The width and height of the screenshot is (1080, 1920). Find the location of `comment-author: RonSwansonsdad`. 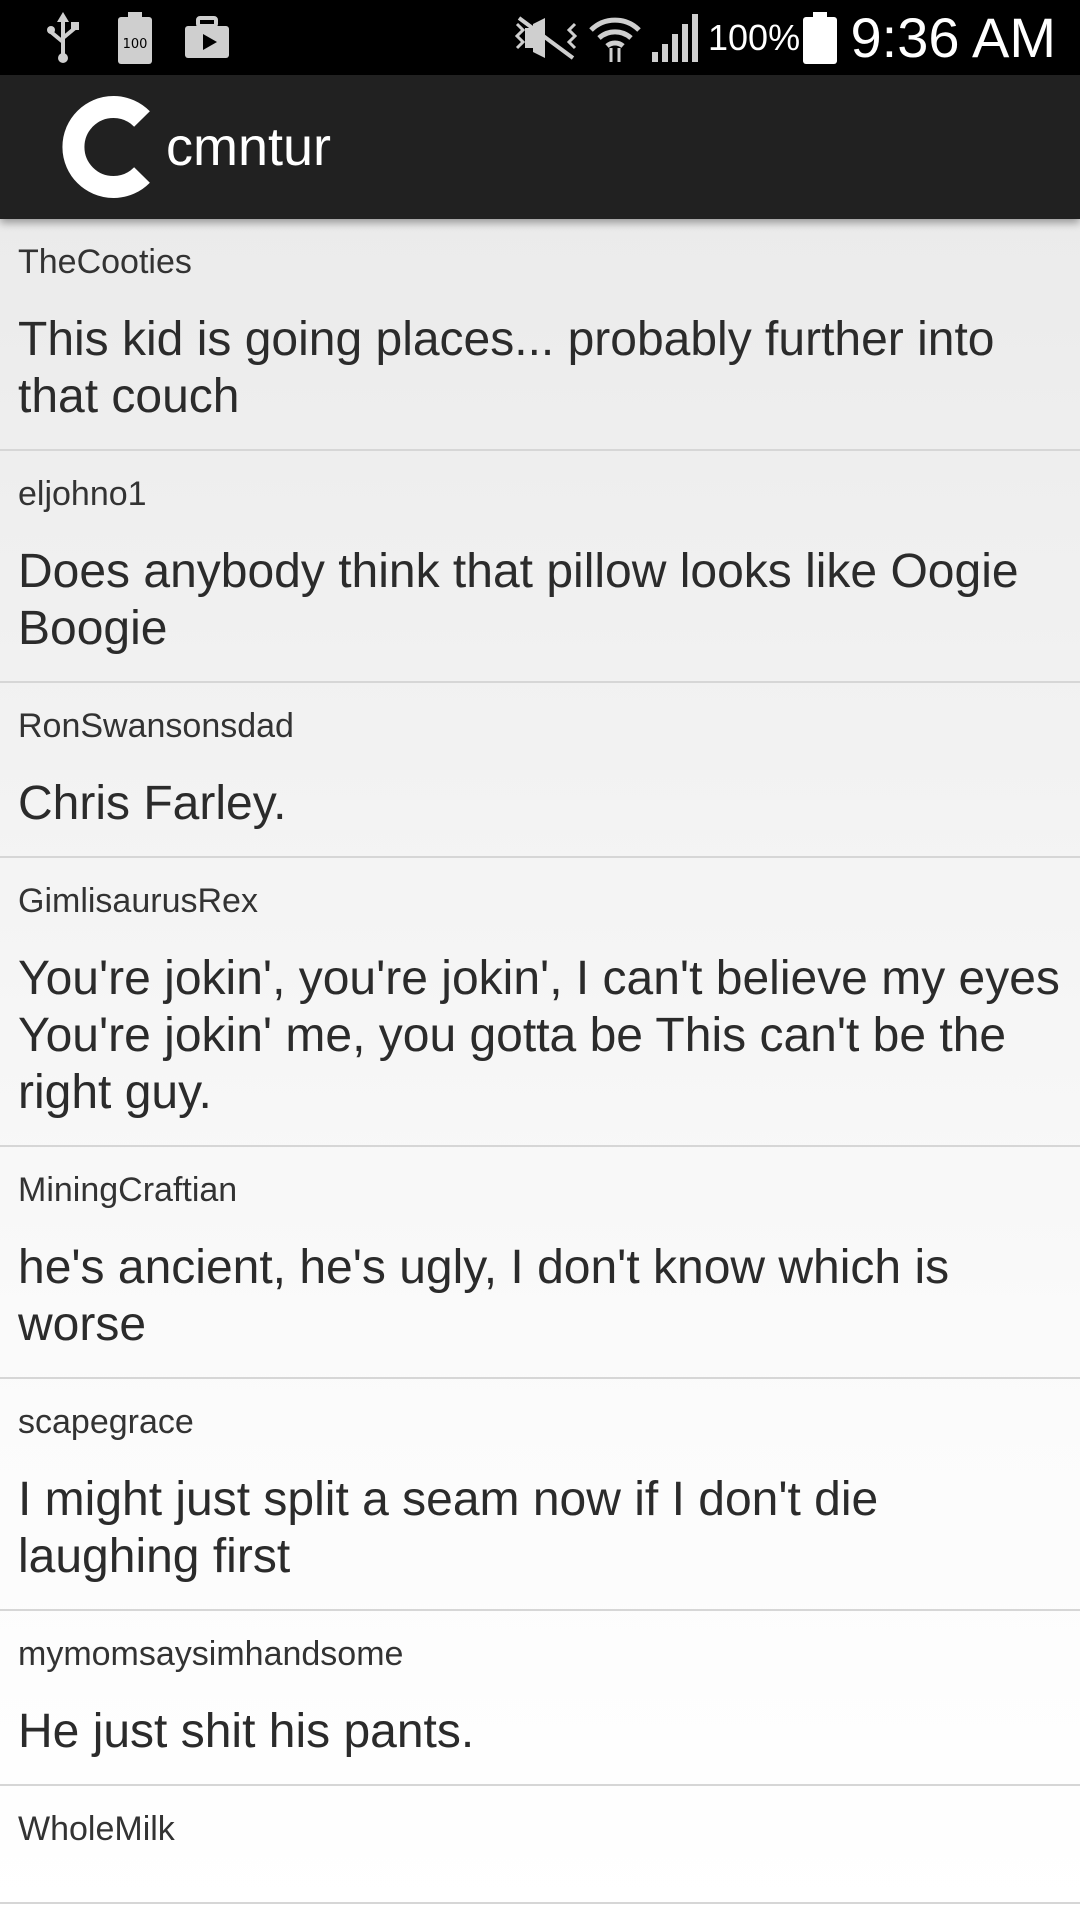

comment-author: RonSwansonsdad is located at coordinates (156, 726).